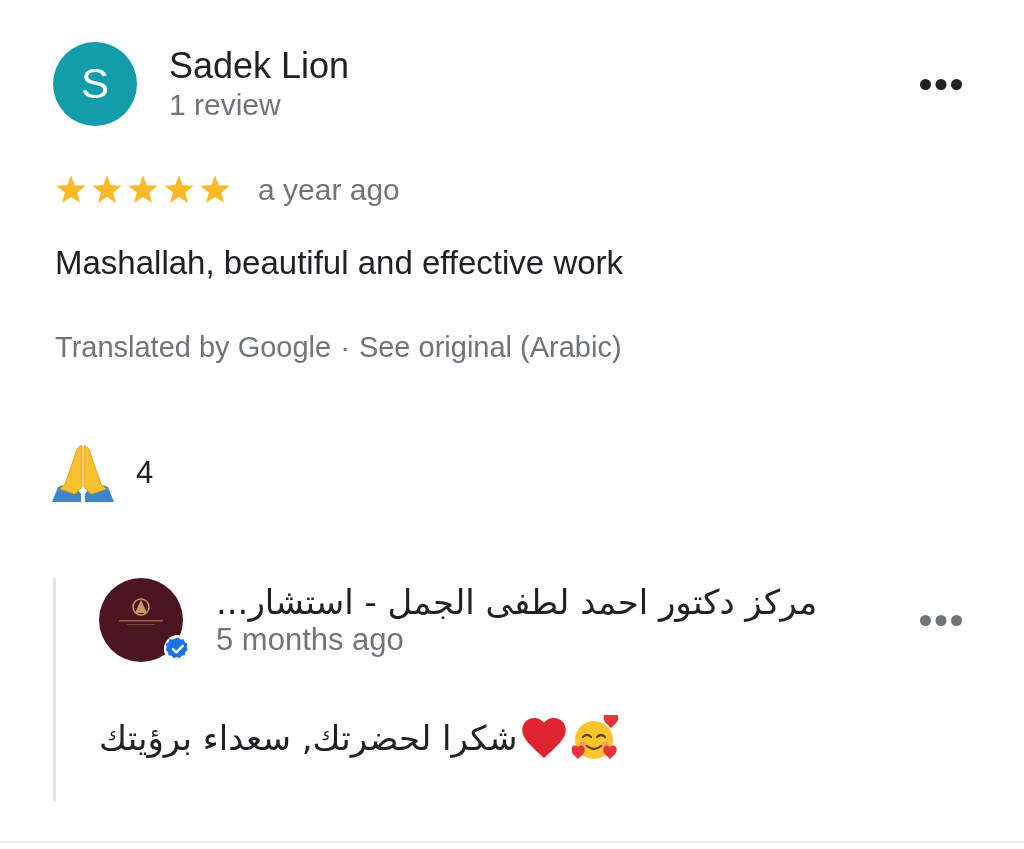  I want to click on smiling-face-icon, so click(594, 738).